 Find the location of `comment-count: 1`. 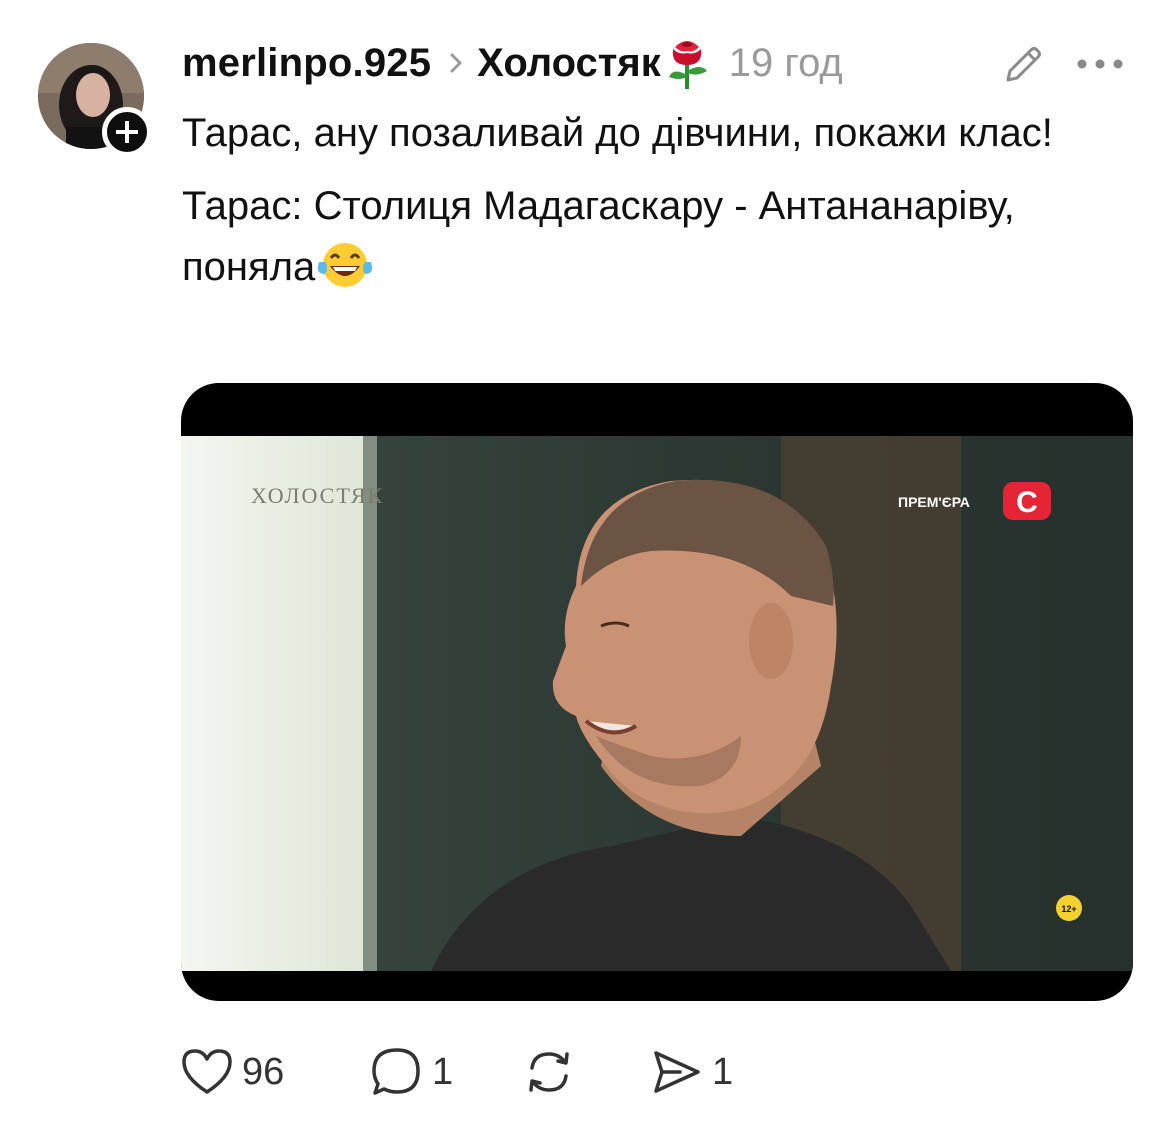

comment-count: 1 is located at coordinates (443, 1071).